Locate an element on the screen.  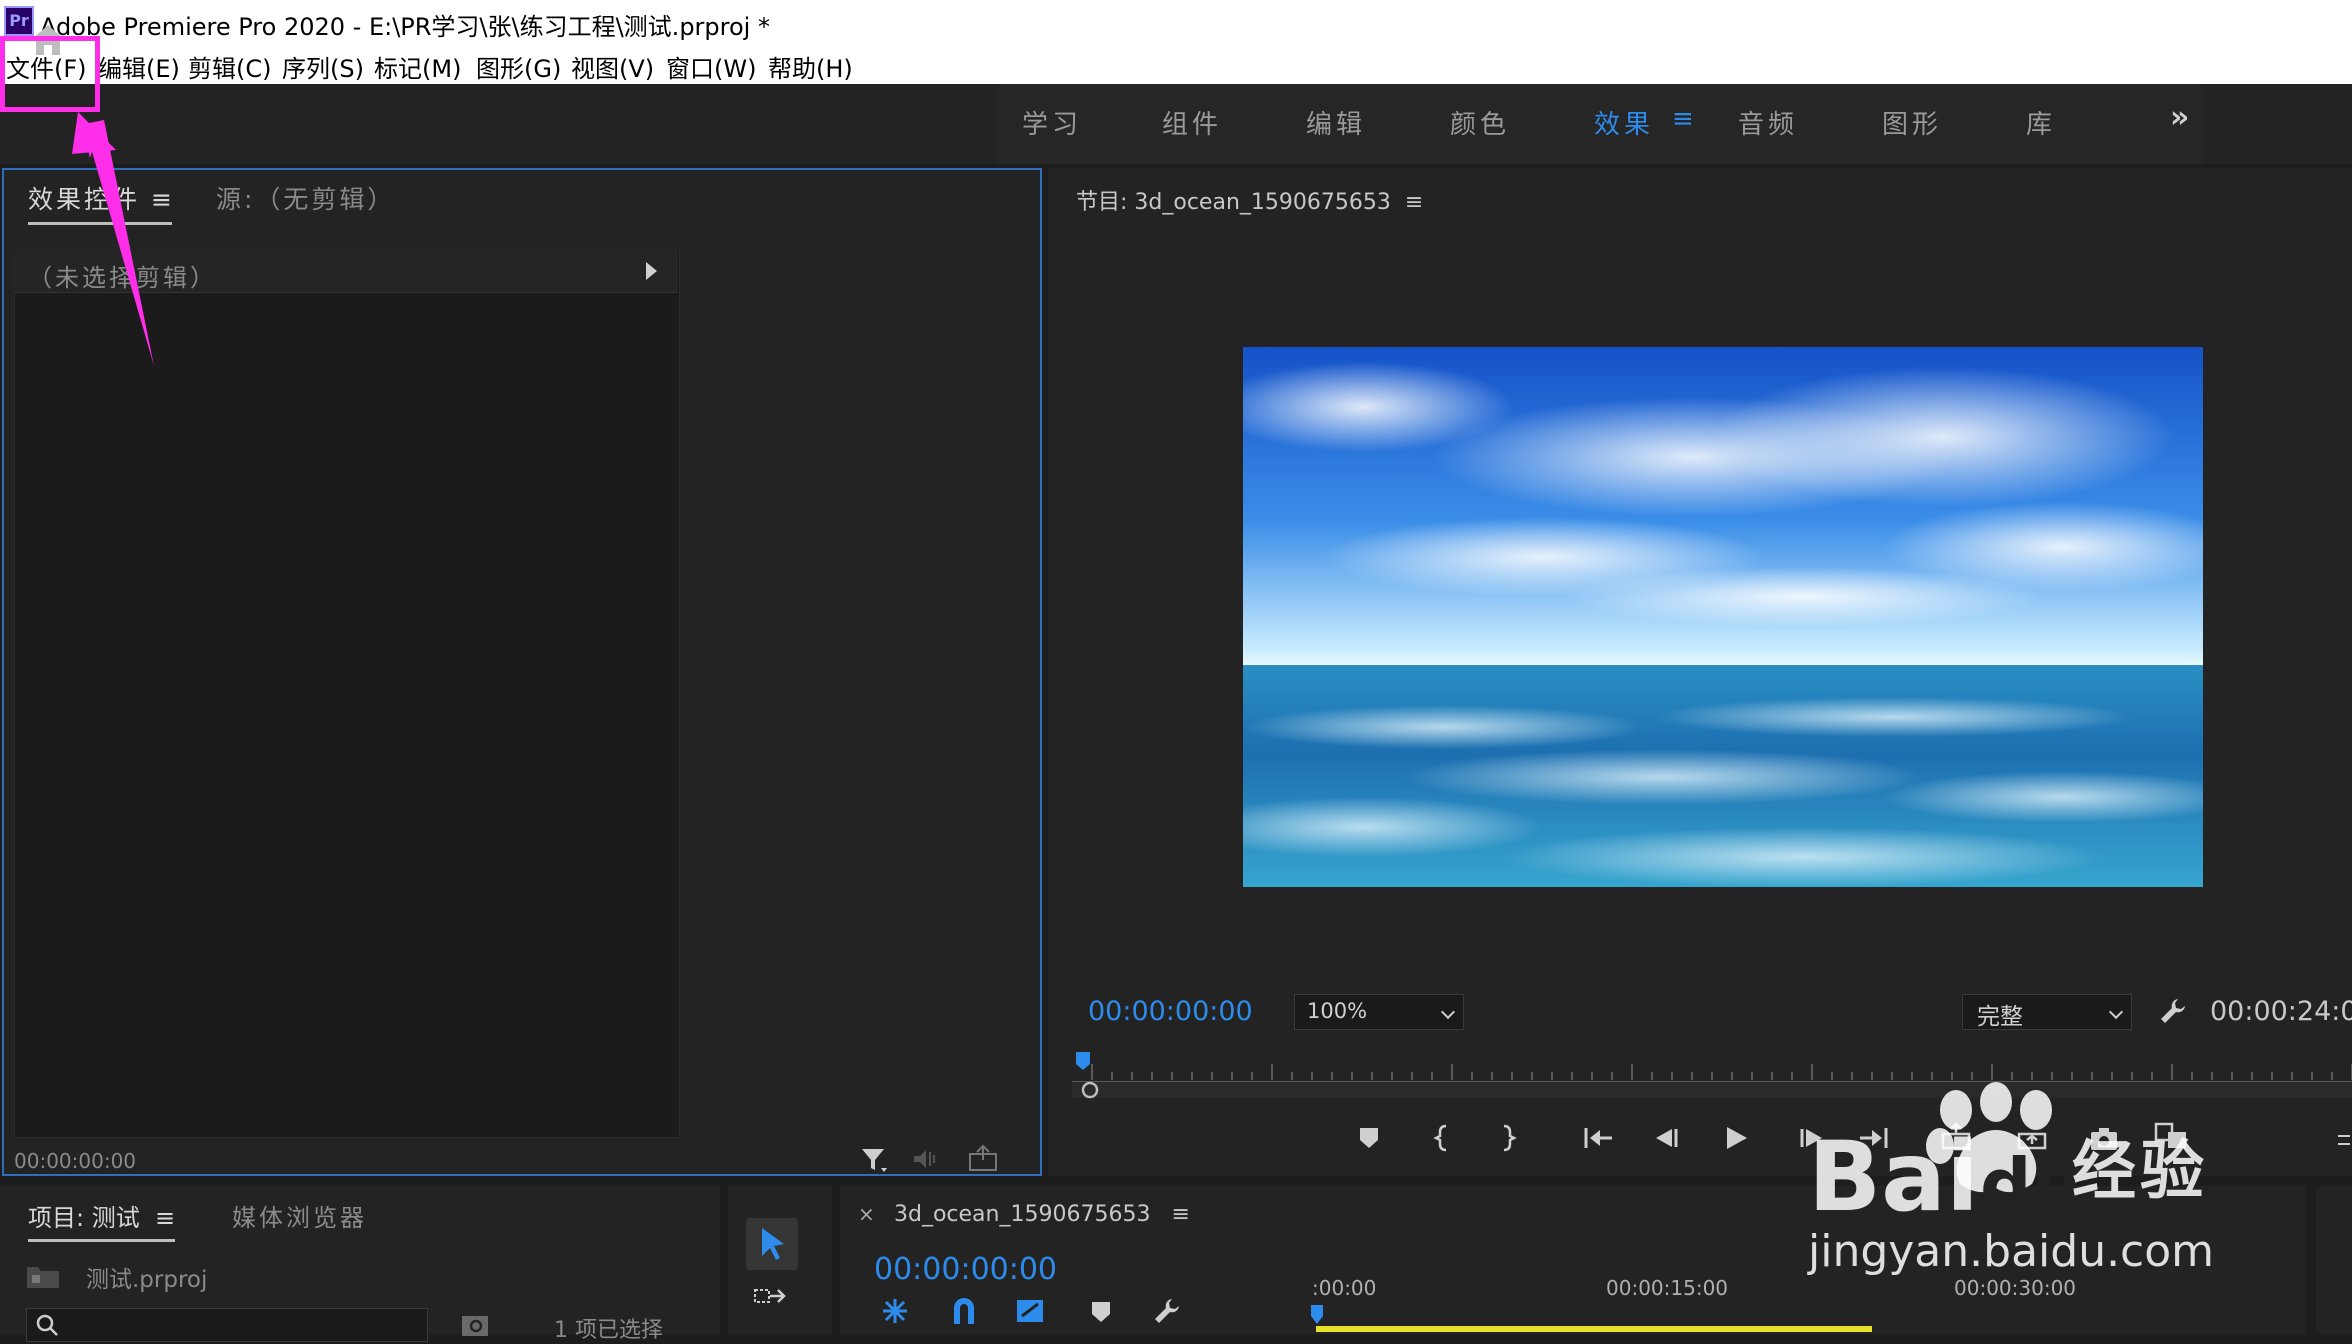
timeline-tick-label: 00:00:30:00 is located at coordinates (2015, 1288).